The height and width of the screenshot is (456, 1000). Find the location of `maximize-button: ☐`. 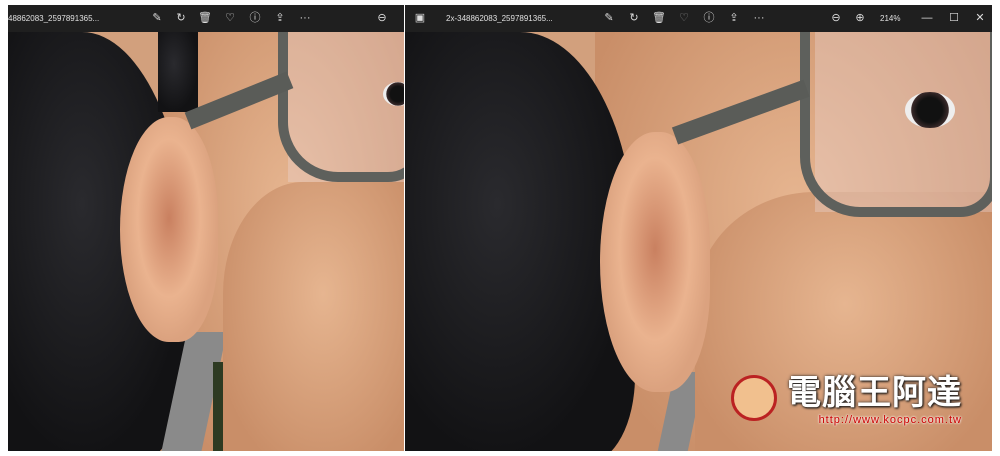

maximize-button: ☐ is located at coordinates (954, 18).